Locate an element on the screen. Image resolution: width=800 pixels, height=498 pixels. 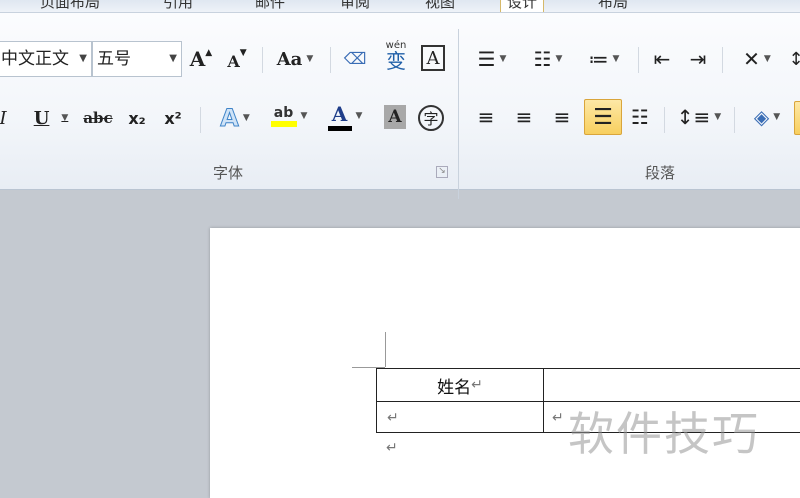
sort-button: ↕ is located at coordinates (794, 59).